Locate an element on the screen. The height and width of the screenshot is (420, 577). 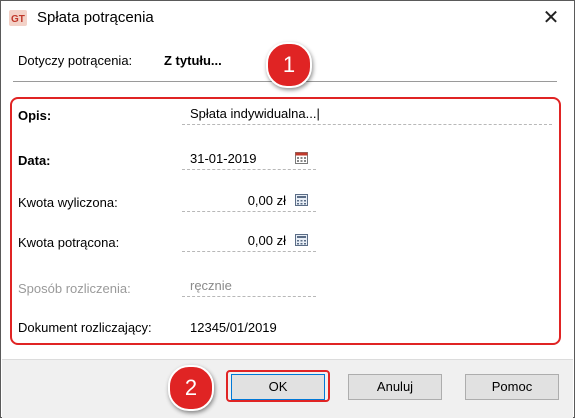
deducted-amount-input: 0,00 zł is located at coordinates (249, 241).